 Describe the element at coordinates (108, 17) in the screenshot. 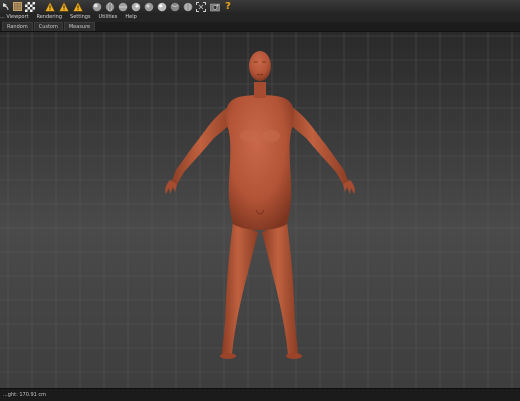

I see `menu-utilities: Utilities` at that location.